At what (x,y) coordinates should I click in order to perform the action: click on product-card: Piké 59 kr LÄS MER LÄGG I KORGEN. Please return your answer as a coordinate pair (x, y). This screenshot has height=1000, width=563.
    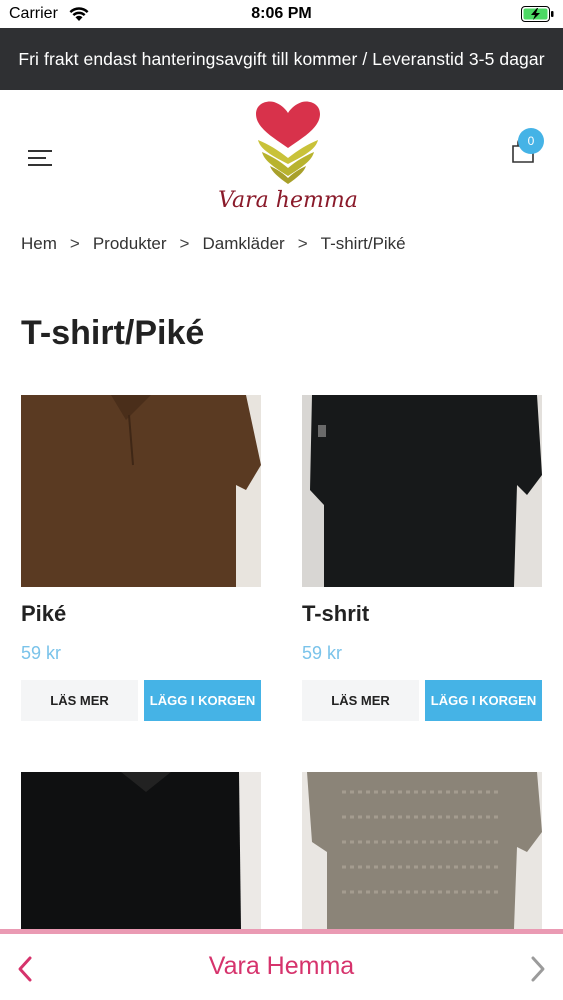
    Looking at the image, I should click on (141, 558).